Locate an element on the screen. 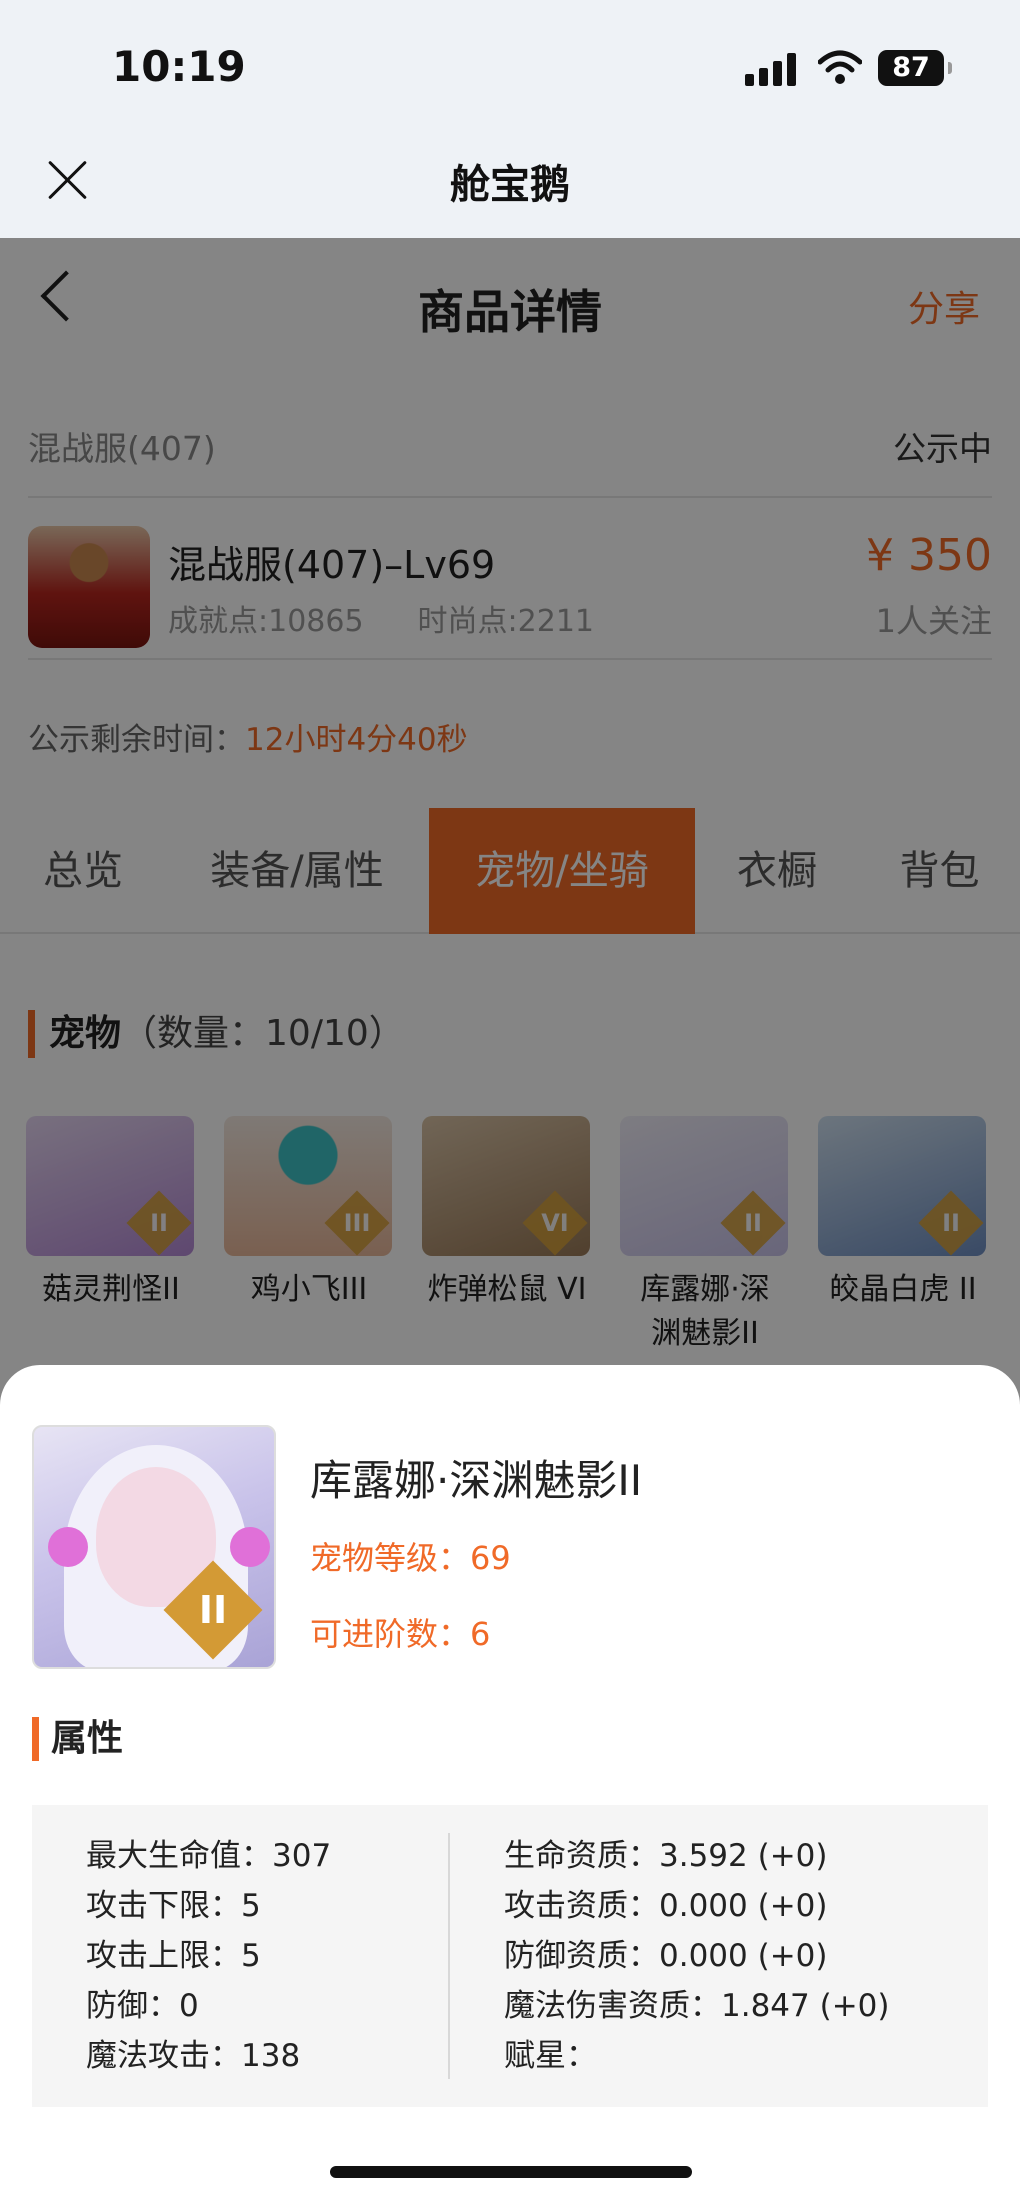  attr-defense-aptitude: 防御资质：0.000 (+0) is located at coordinates (666, 1956).